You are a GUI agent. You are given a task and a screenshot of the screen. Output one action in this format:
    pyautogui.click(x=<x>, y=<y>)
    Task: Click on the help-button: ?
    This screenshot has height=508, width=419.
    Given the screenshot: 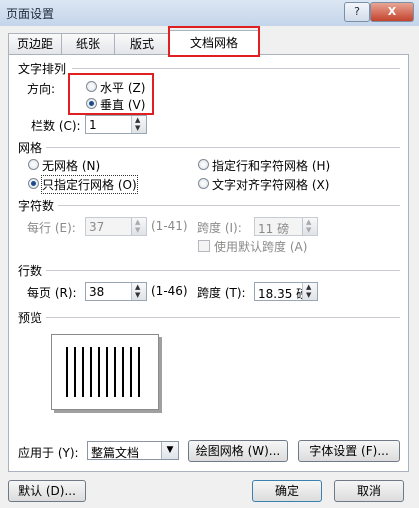 What is the action you would take?
    pyautogui.click(x=357, y=12)
    